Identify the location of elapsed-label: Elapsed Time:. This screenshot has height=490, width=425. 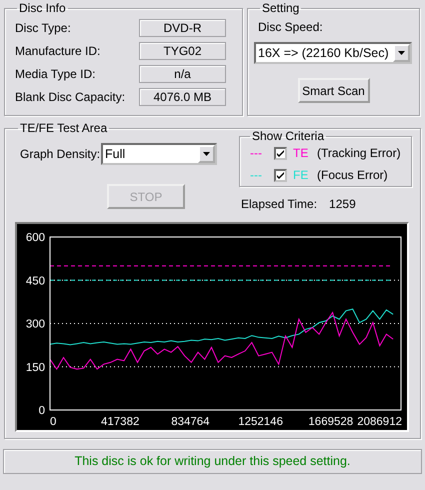
(279, 204).